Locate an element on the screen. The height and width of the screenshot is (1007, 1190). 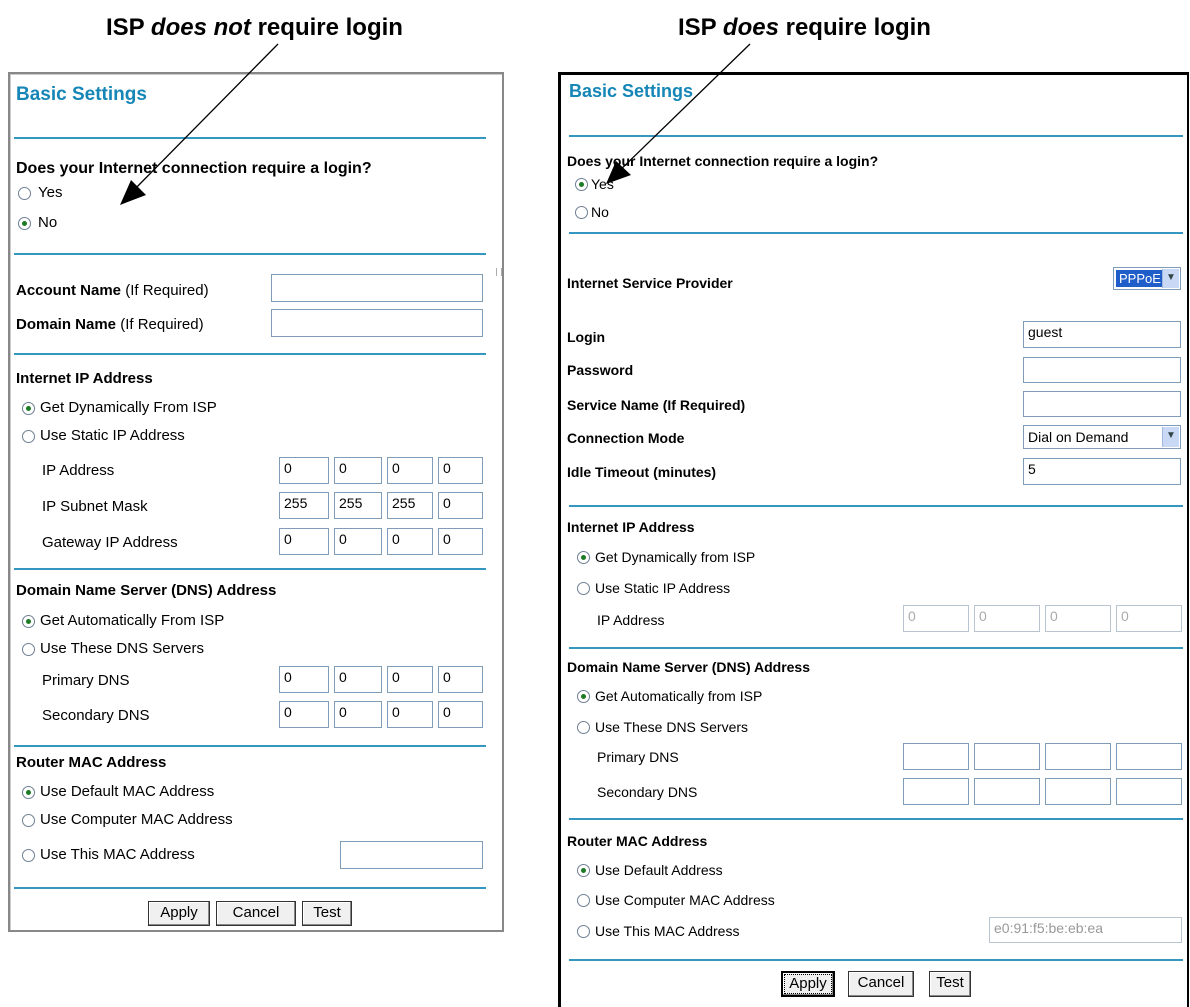
gateway-octet-3: 0 is located at coordinates (410, 541).